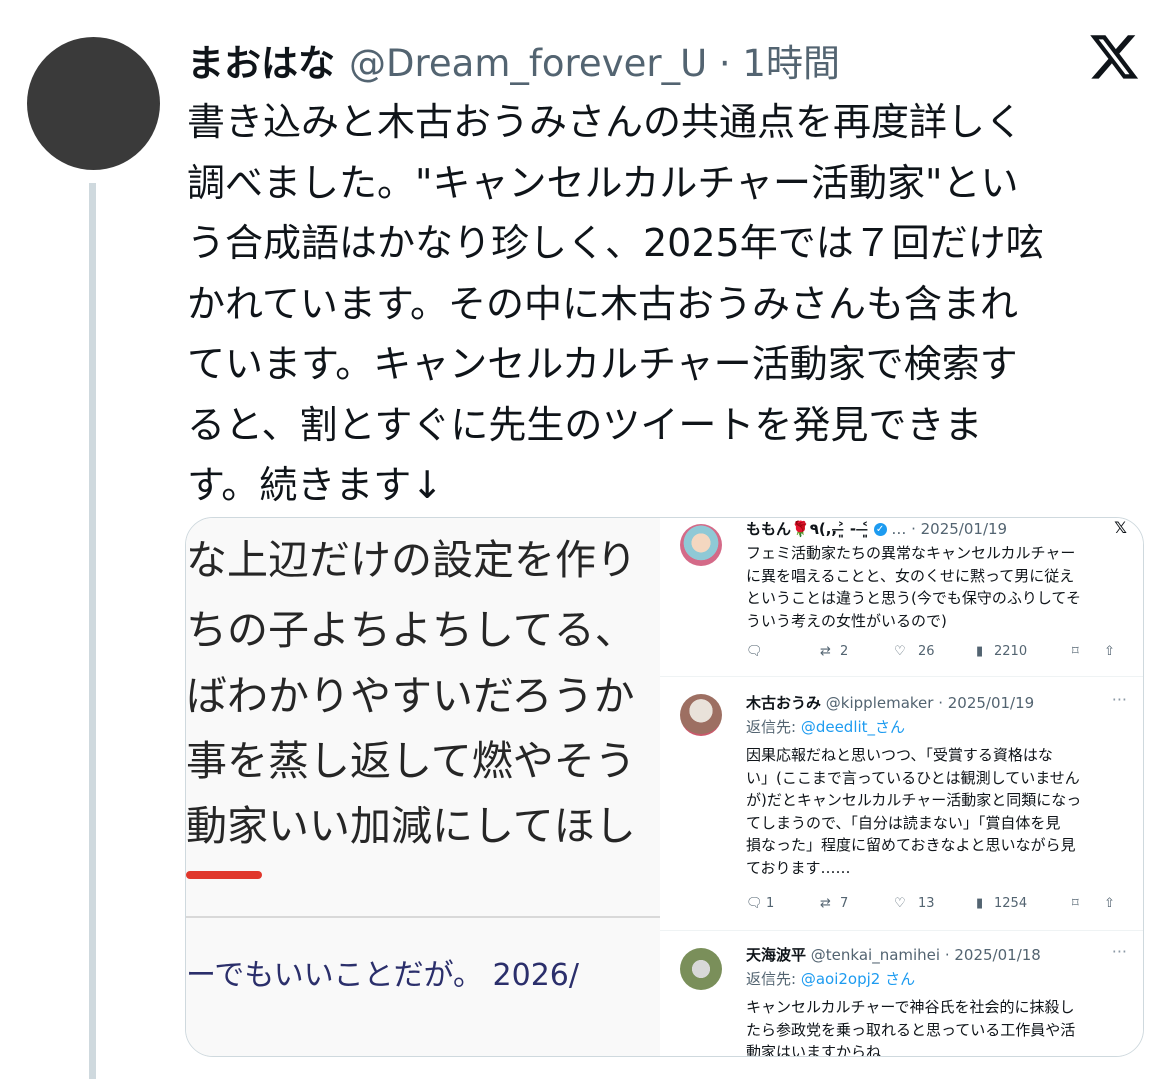 This screenshot has width=1170, height=1079. I want to click on crop-text-line: ちの子よちよちしてる、, so click(411, 630).